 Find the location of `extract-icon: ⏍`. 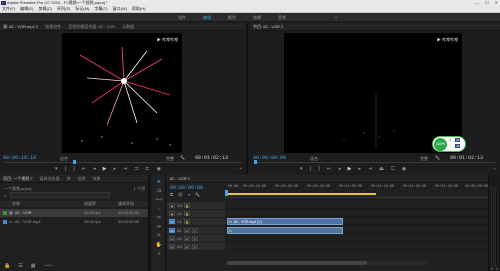

extract-icon: ⏍ is located at coordinates (393, 169).